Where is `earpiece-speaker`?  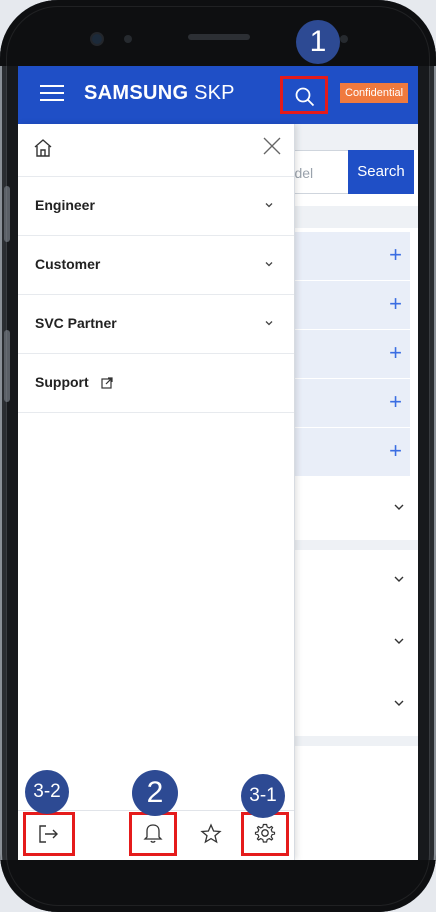
earpiece-speaker is located at coordinates (219, 37).